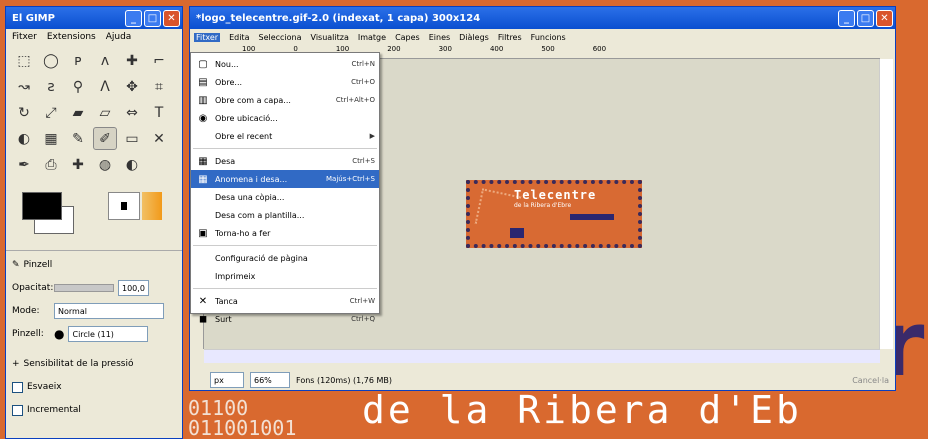 Image resolution: width=928 pixels, height=439 pixels. I want to click on scale-icon: ⤢, so click(51, 112).